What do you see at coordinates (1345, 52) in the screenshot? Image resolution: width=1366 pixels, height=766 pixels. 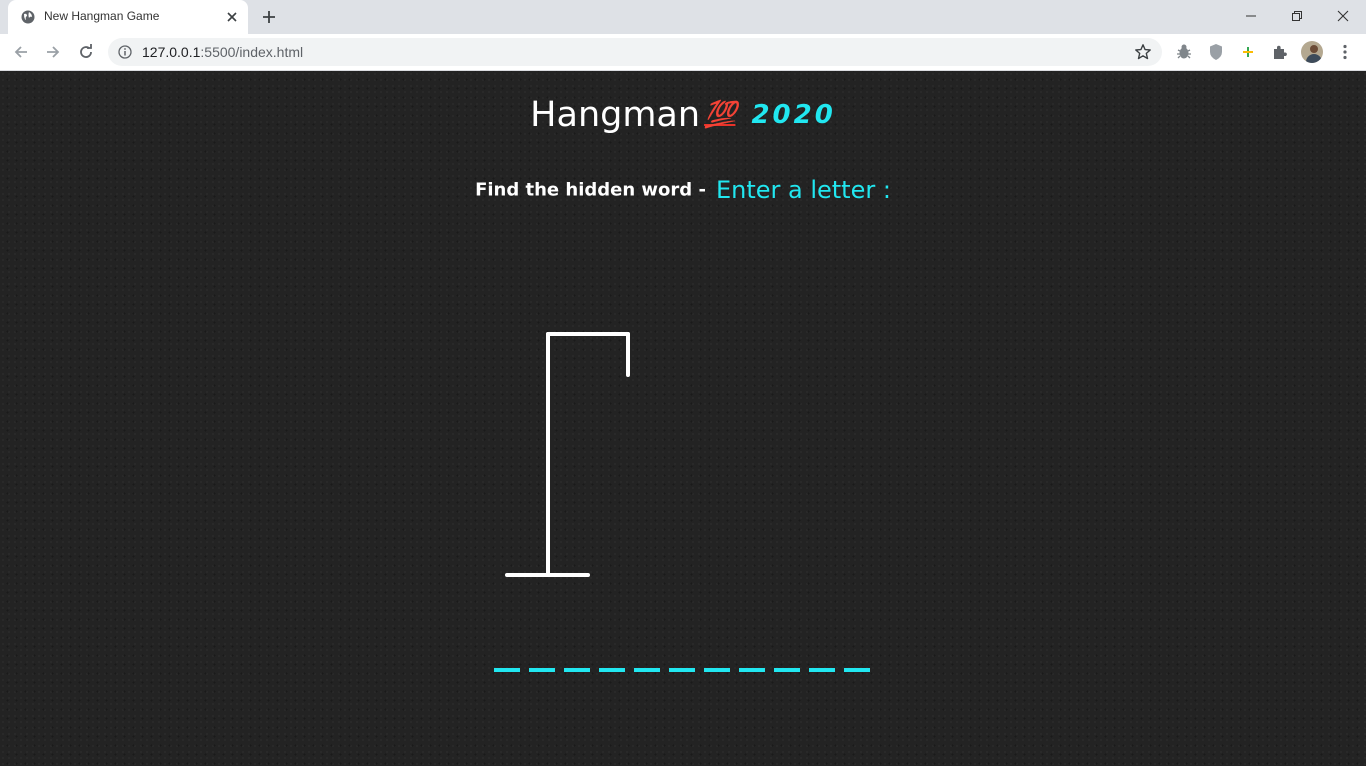 I see `kebab-menu-icon` at bounding box center [1345, 52].